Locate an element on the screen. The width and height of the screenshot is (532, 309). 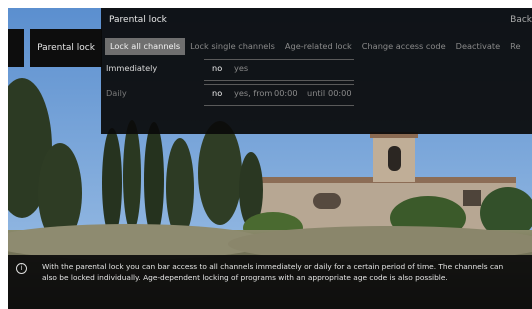
tab-lock-single-channels: Lock single channels is located at coordinates (232, 46).